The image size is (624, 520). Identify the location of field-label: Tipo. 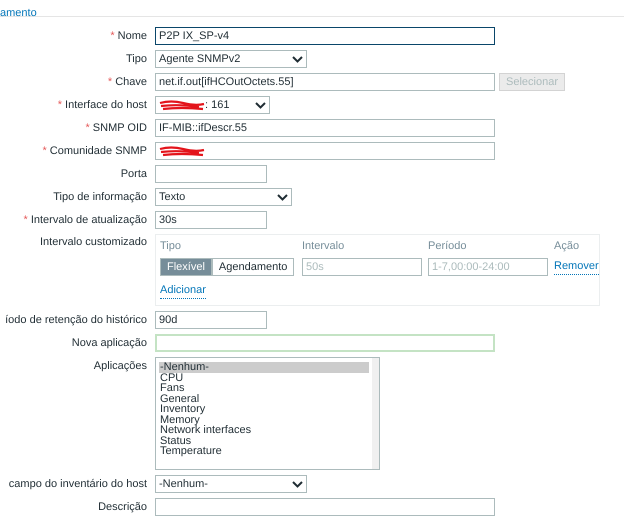
(136, 59).